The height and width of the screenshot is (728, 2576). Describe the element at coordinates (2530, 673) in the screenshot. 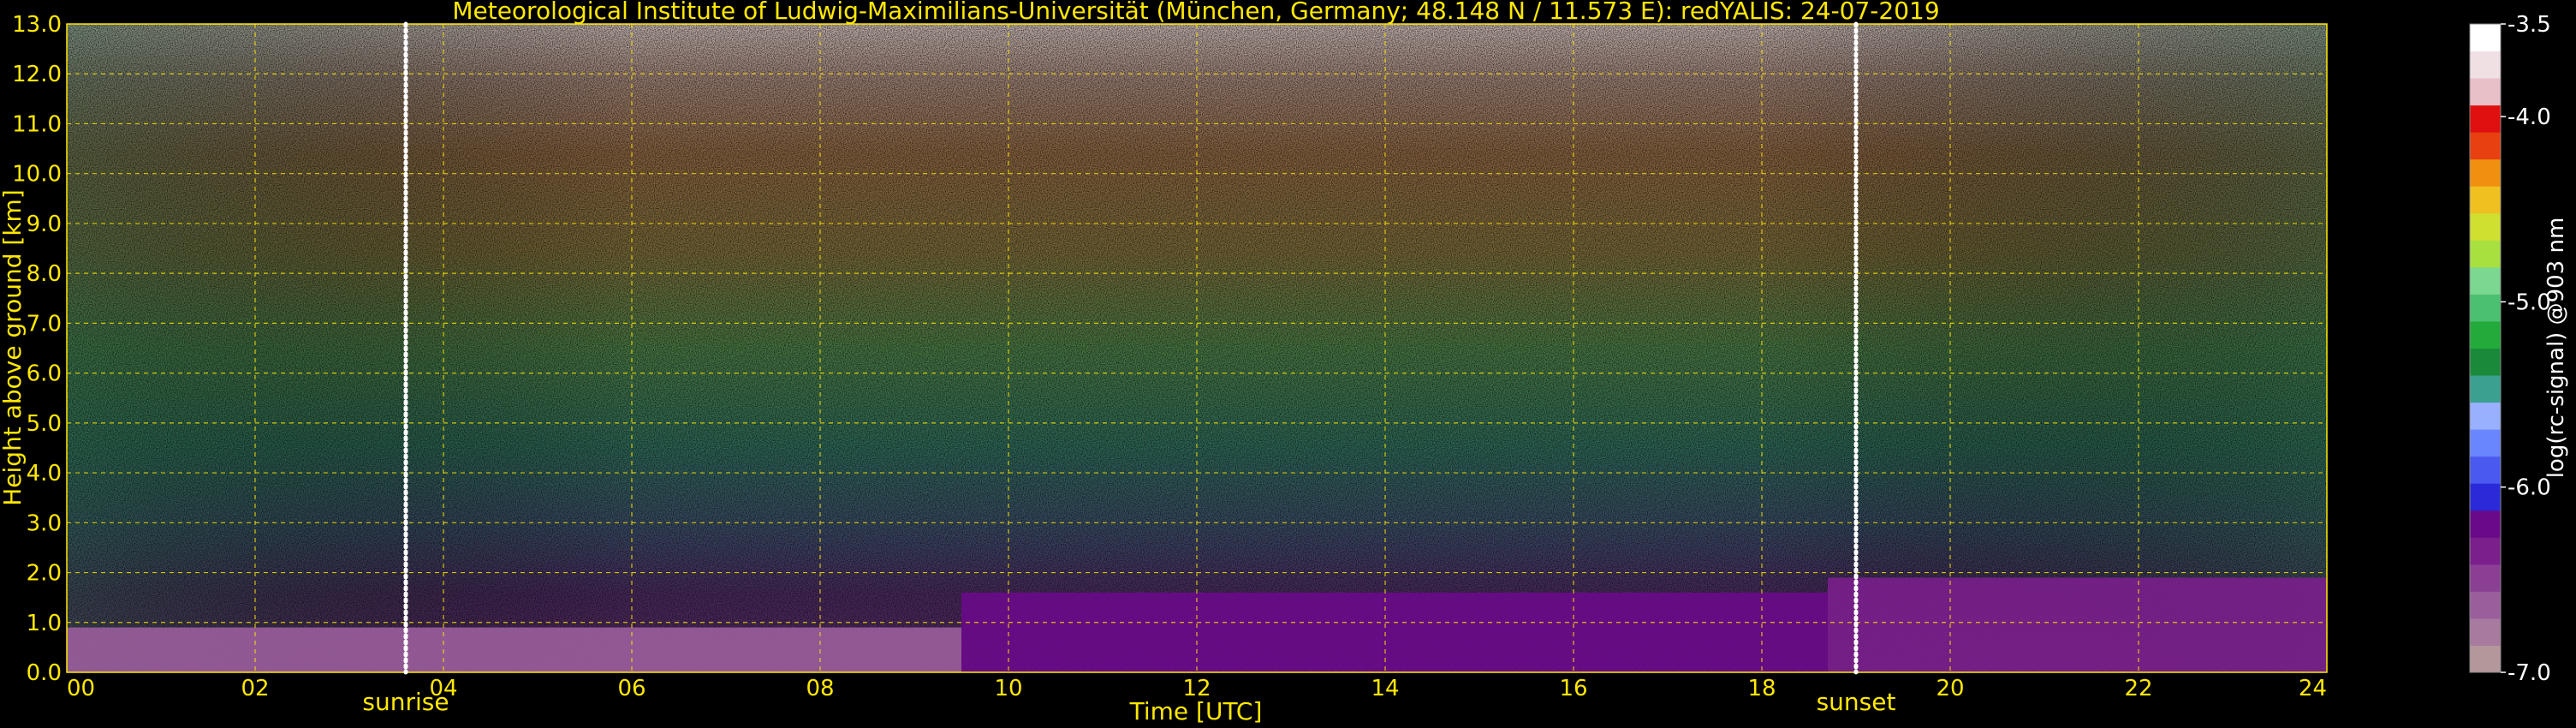

I see `colorbar-tick-label: -7.0` at that location.